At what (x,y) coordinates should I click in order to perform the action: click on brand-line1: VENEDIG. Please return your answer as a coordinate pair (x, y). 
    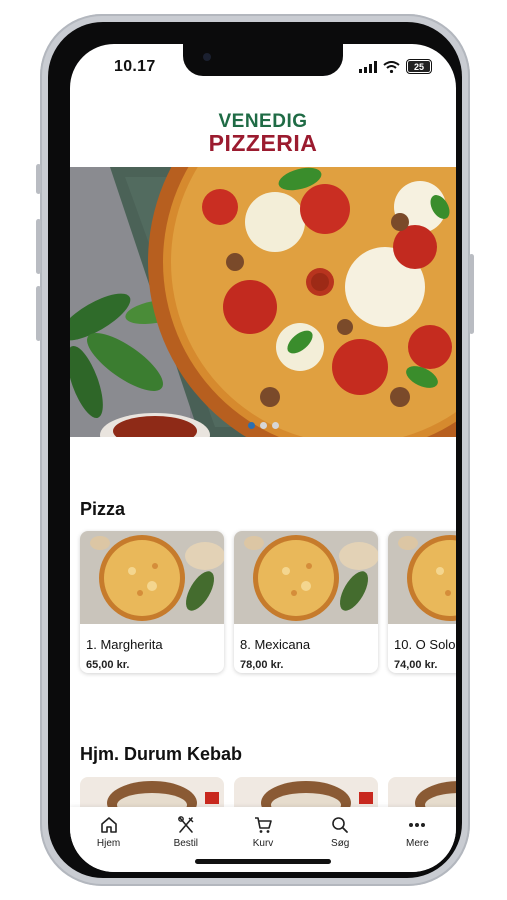
    Looking at the image, I should click on (263, 121).